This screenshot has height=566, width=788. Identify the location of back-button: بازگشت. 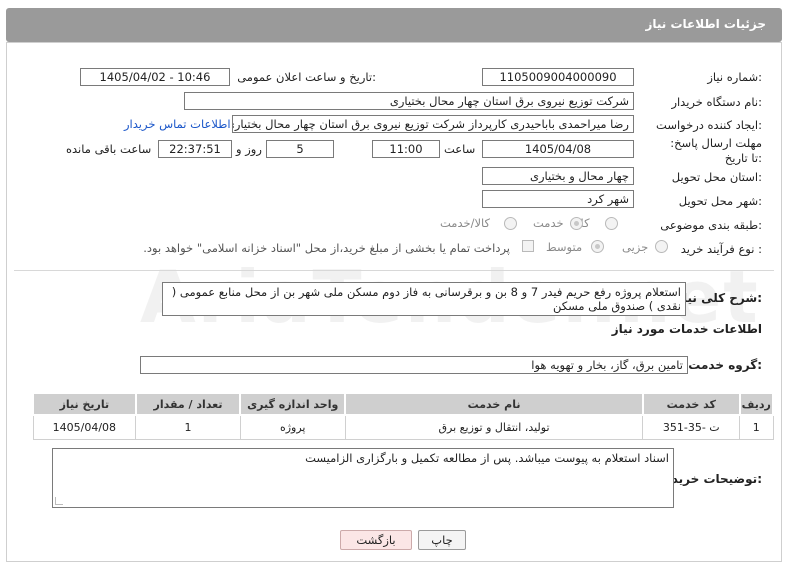
(376, 540).